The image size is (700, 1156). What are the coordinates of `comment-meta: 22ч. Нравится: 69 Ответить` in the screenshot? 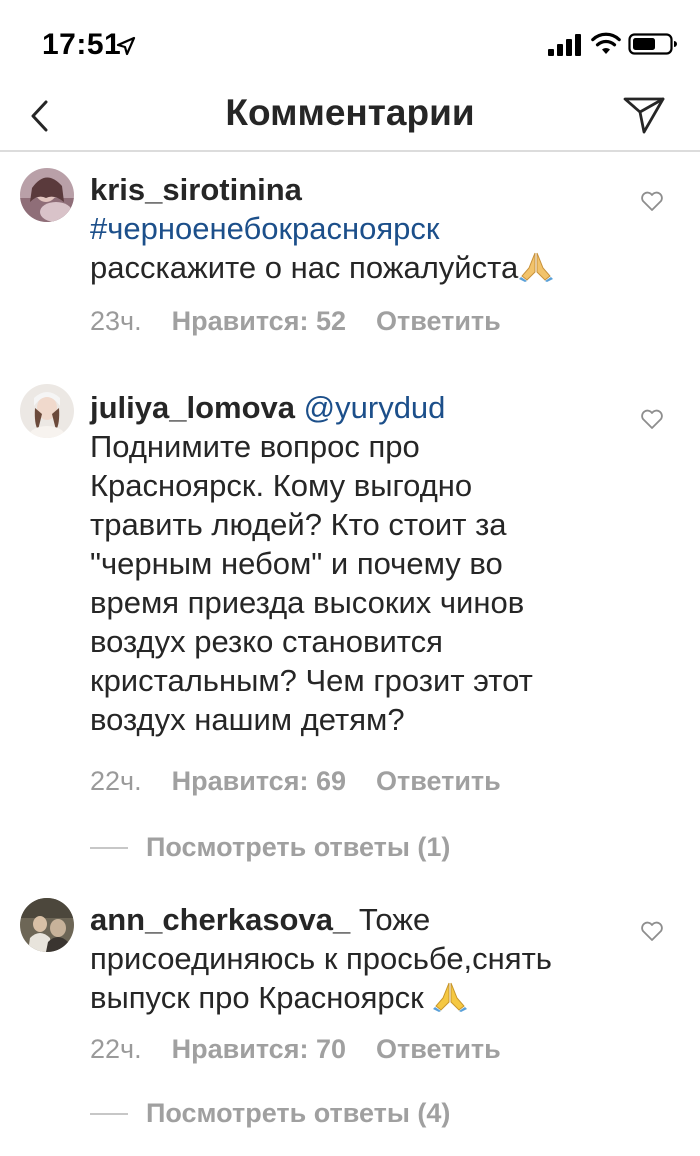 It's located at (310, 781).